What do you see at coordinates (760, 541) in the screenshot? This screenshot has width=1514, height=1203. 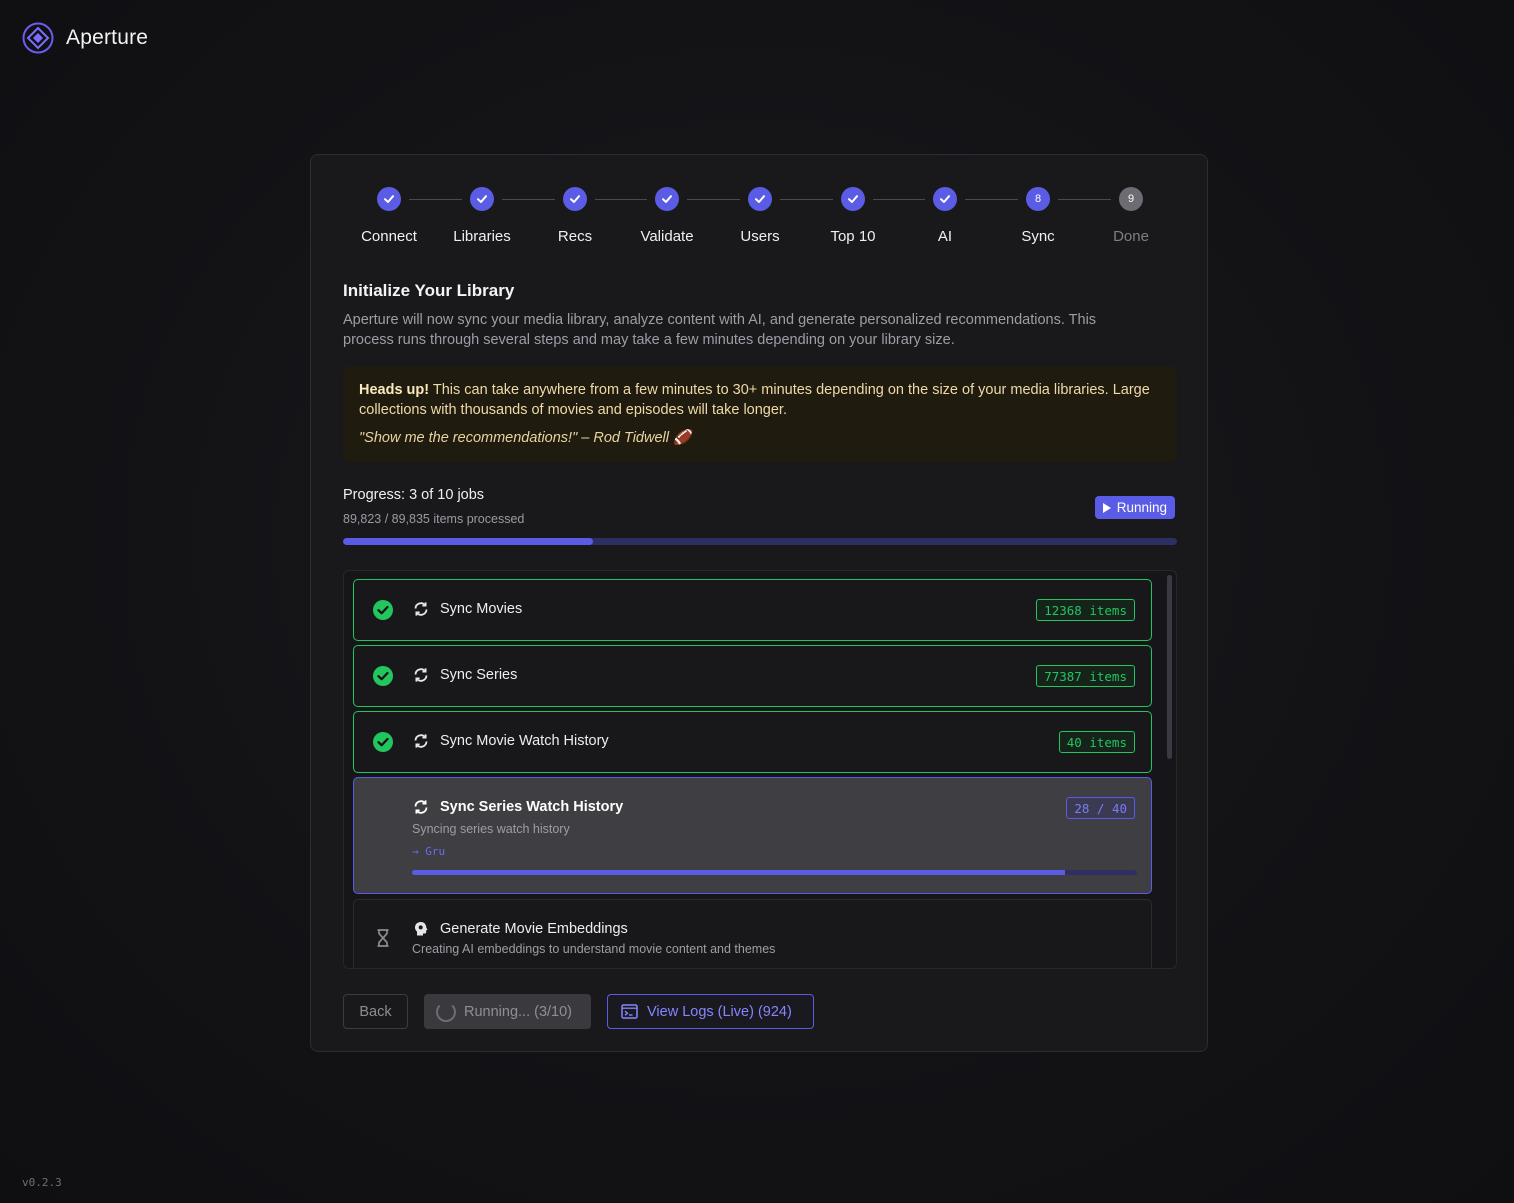 I see `overall-progress-bar` at bounding box center [760, 541].